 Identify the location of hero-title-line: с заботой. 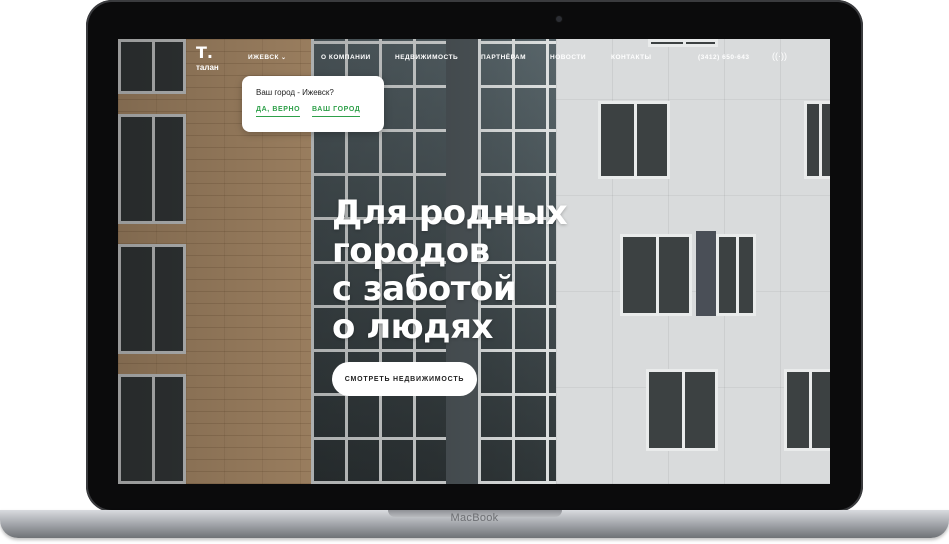
(424, 289).